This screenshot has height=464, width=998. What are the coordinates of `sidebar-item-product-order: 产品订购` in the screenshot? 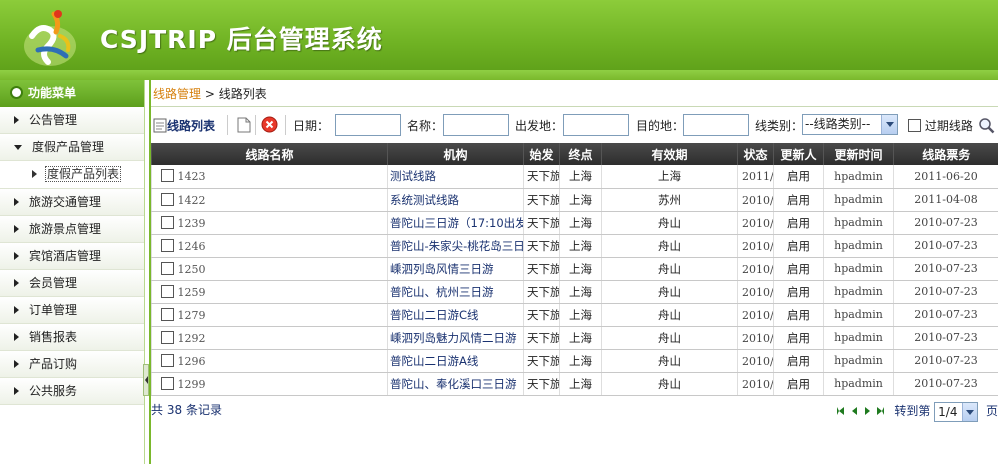 It's located at (72, 364).